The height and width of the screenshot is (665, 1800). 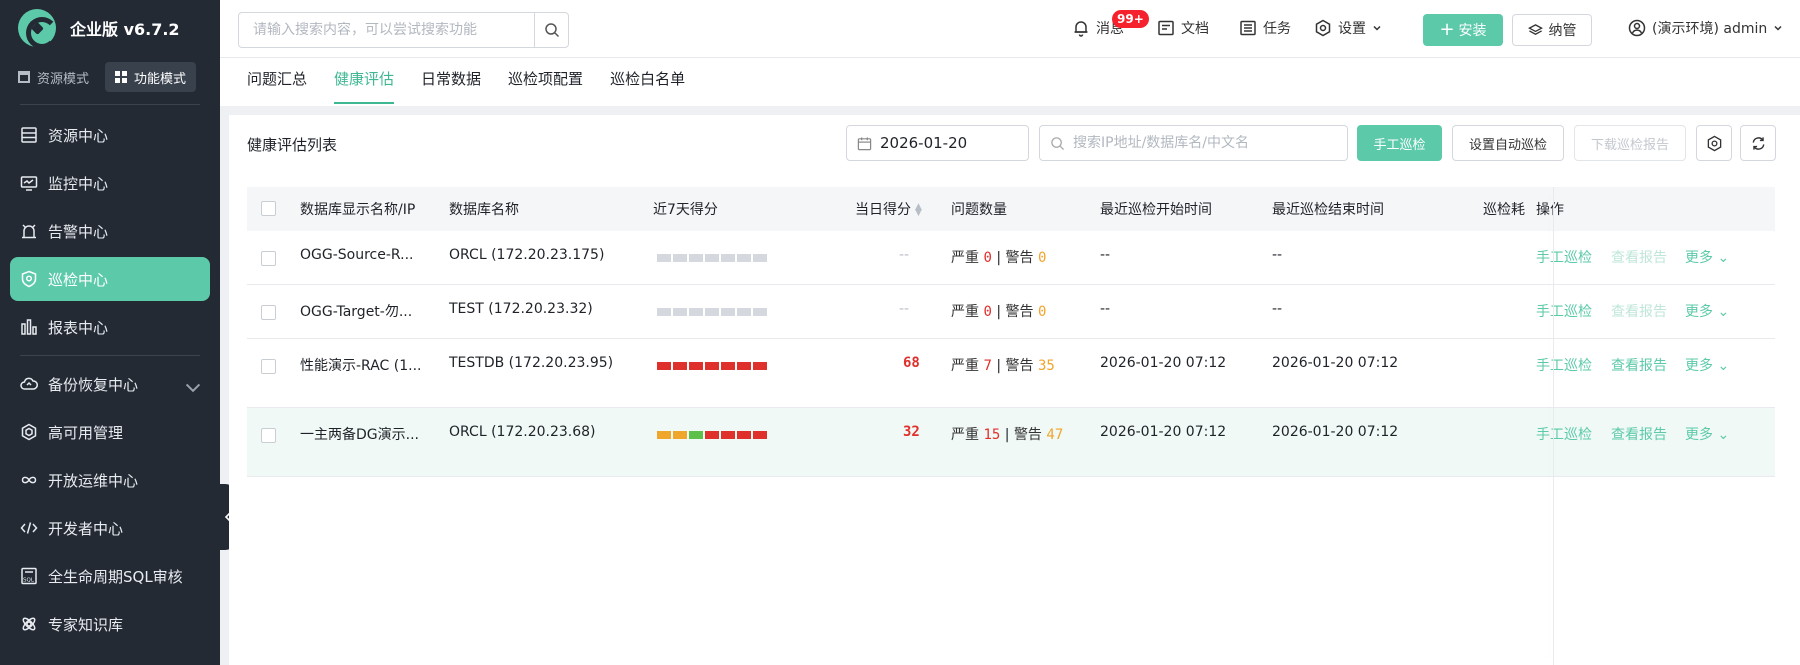 What do you see at coordinates (1265, 28) in the screenshot?
I see `tasks-button: 任务` at bounding box center [1265, 28].